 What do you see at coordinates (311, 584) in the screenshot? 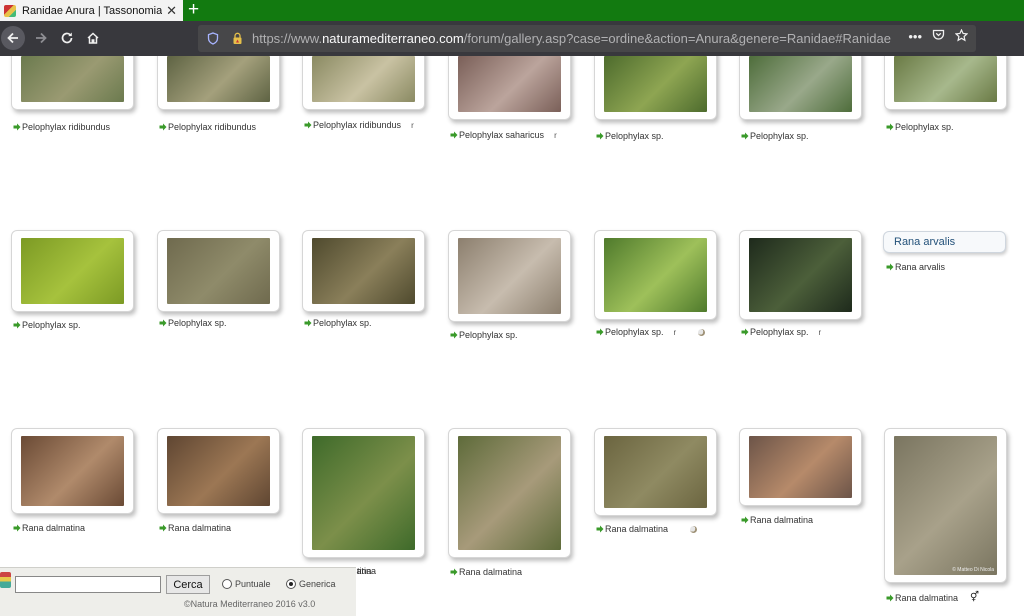
I see `radio-generica: Generica` at bounding box center [311, 584].